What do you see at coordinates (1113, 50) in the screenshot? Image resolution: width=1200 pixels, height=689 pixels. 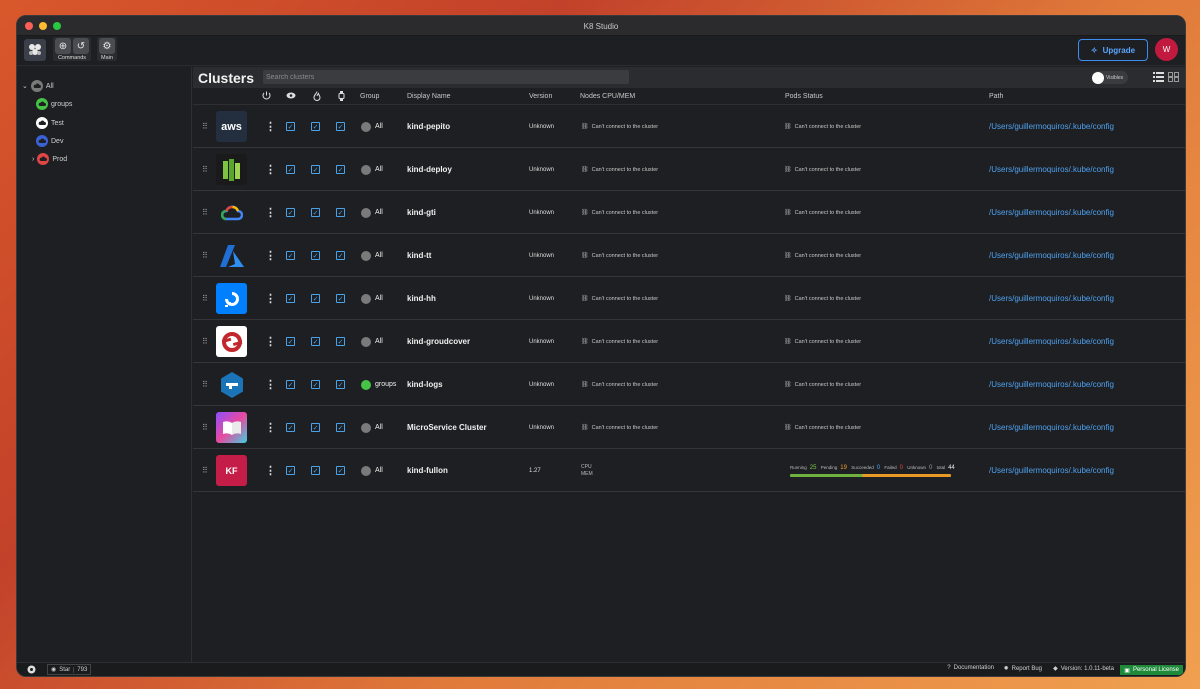 I see `upgrade-button: ✧ Upgrade` at bounding box center [1113, 50].